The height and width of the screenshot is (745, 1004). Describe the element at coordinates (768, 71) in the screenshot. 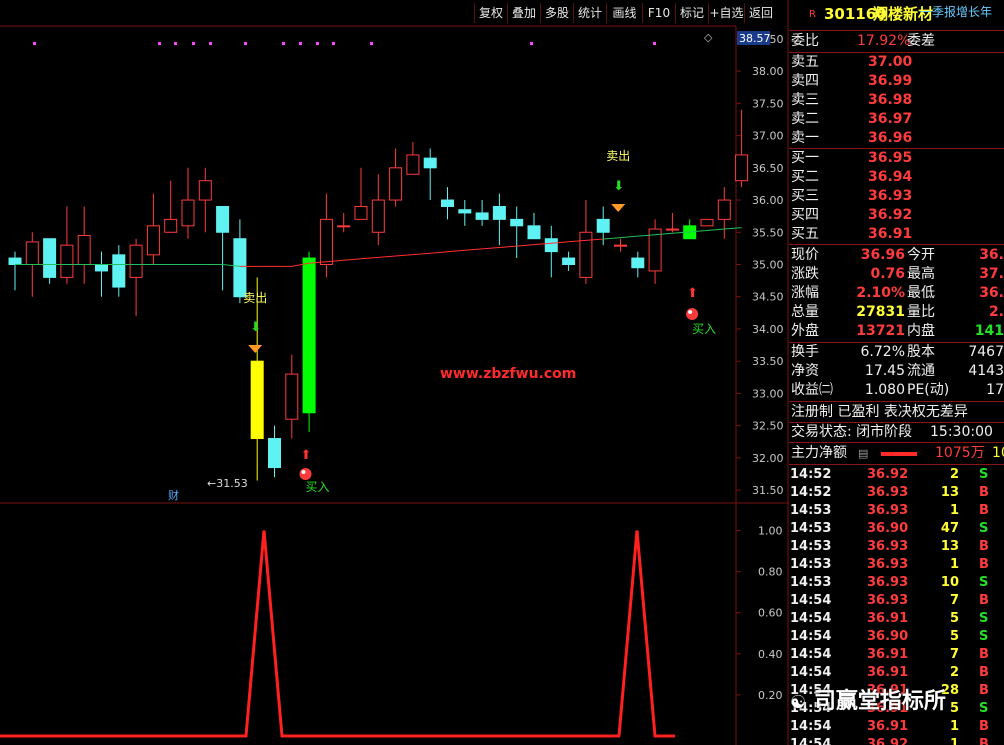

I see `price-tick-label: 38.00` at that location.